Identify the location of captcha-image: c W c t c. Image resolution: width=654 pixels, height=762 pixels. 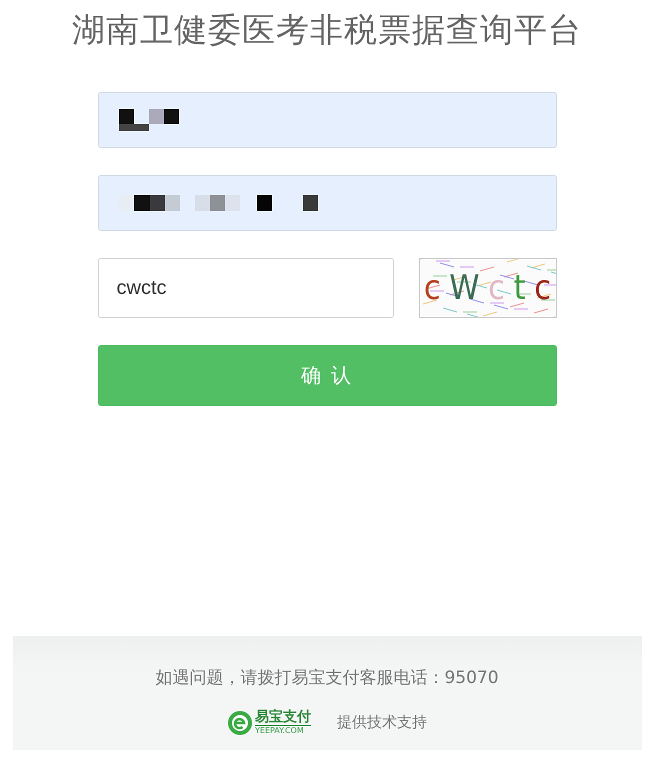
(487, 288).